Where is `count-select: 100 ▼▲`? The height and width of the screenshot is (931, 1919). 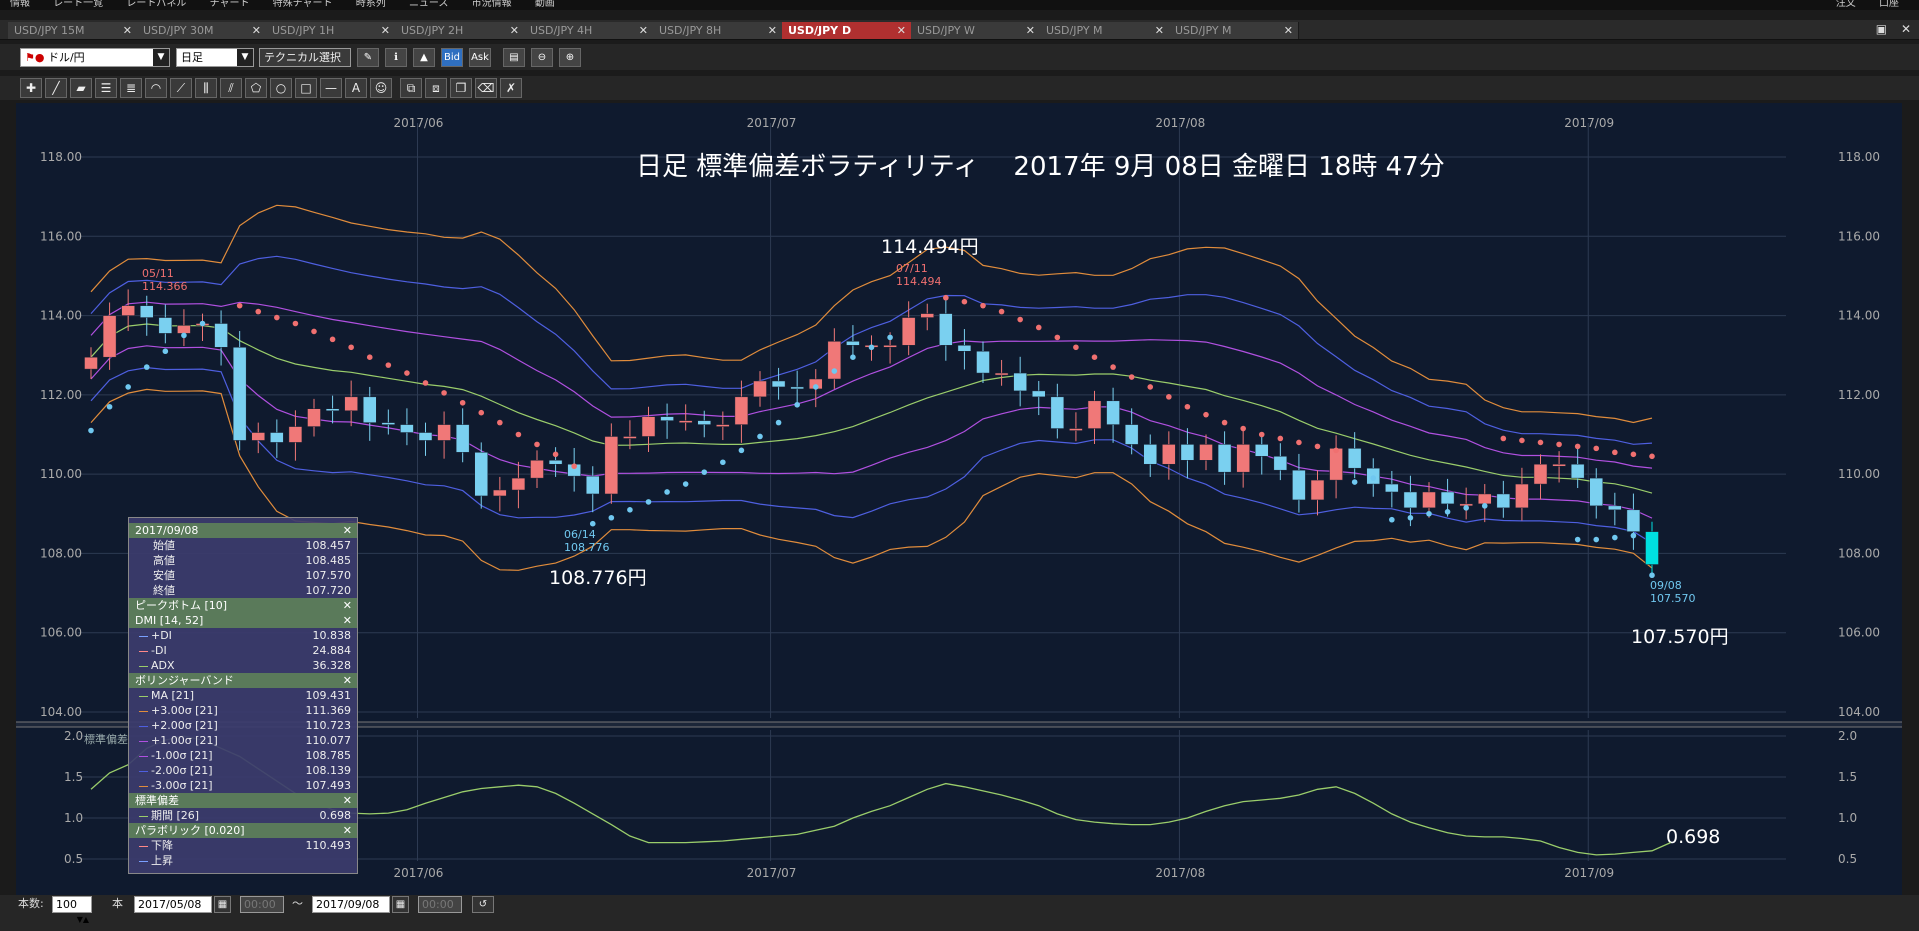
count-select: 100 ▼▲ is located at coordinates (72, 910).